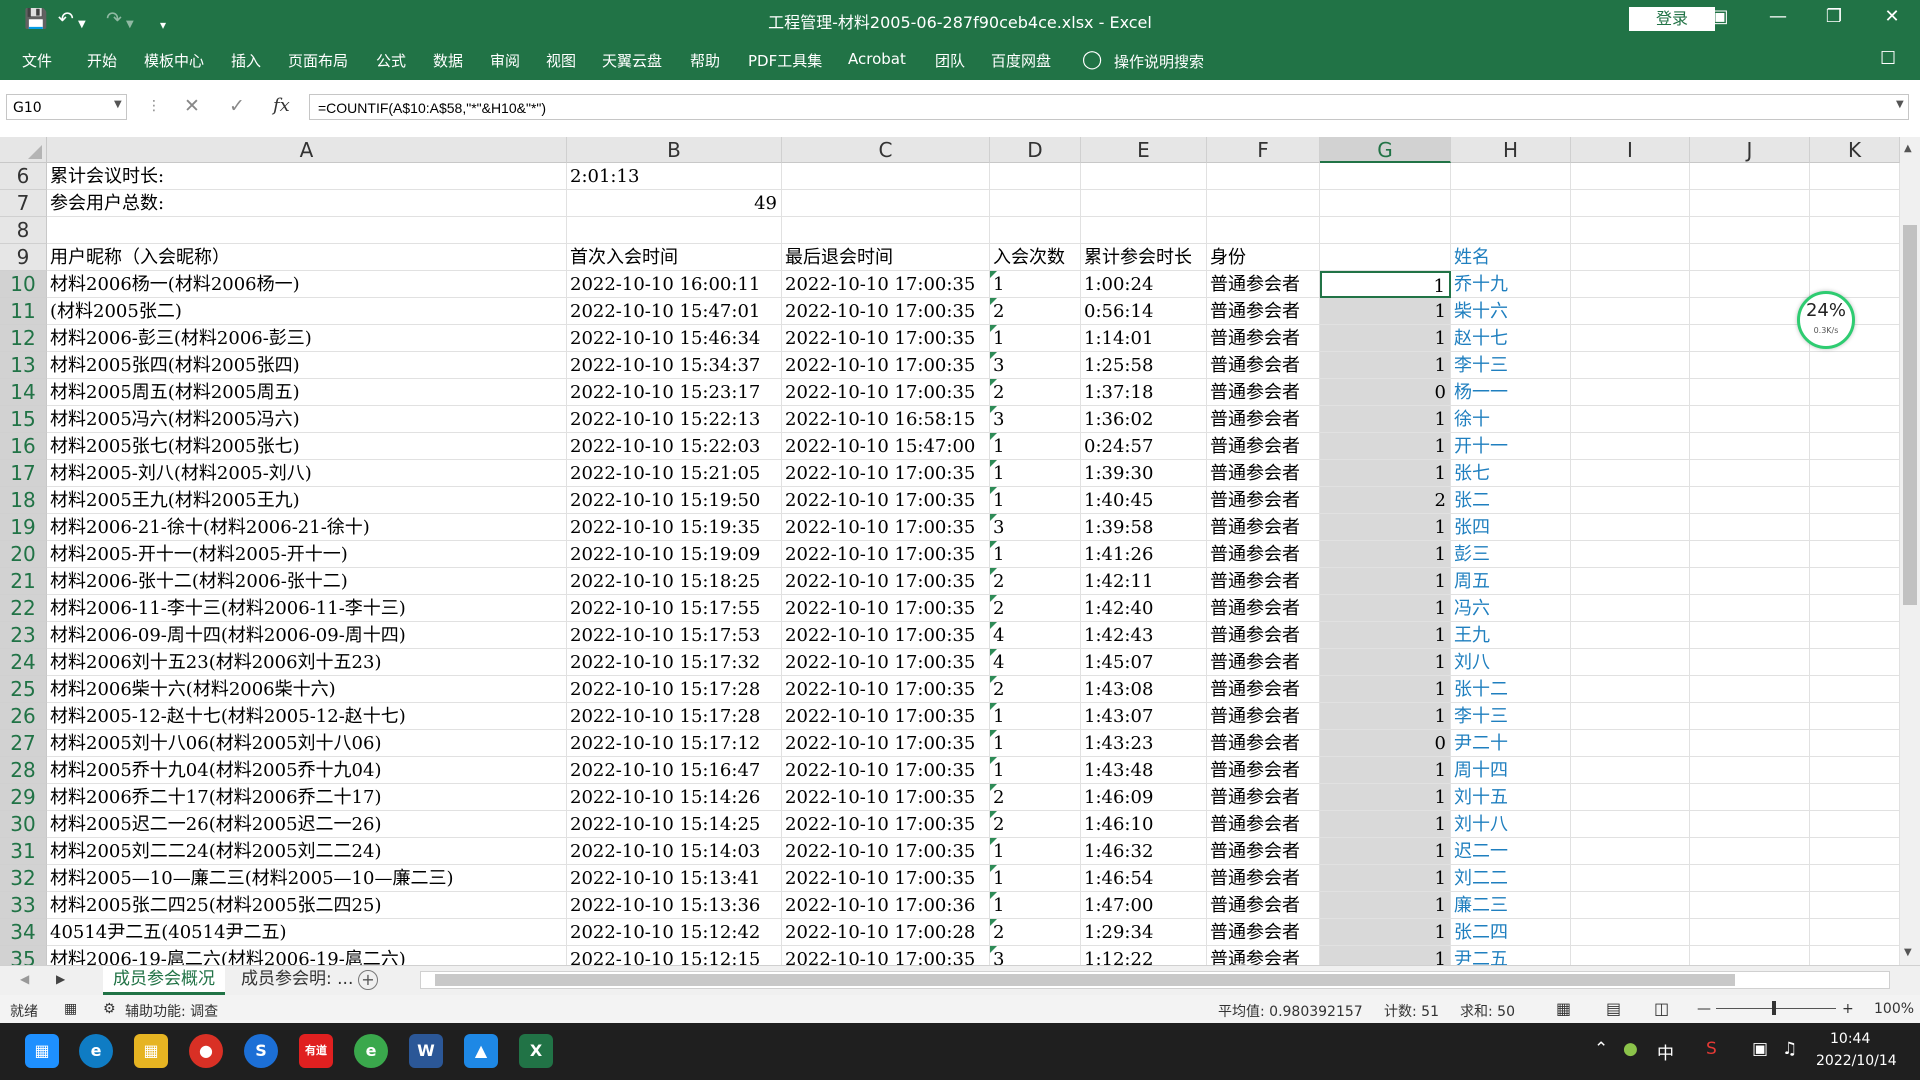 The height and width of the screenshot is (1080, 1920). I want to click on cell-nickname: 40514尹二五(40514尹二五), so click(307, 932).